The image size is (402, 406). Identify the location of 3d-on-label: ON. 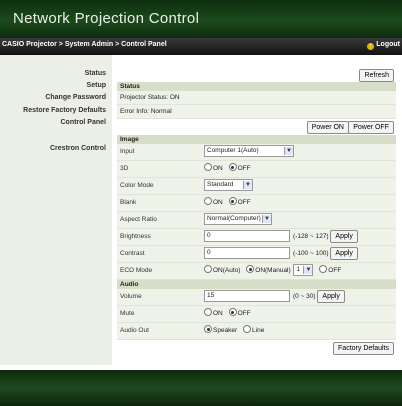
(218, 168).